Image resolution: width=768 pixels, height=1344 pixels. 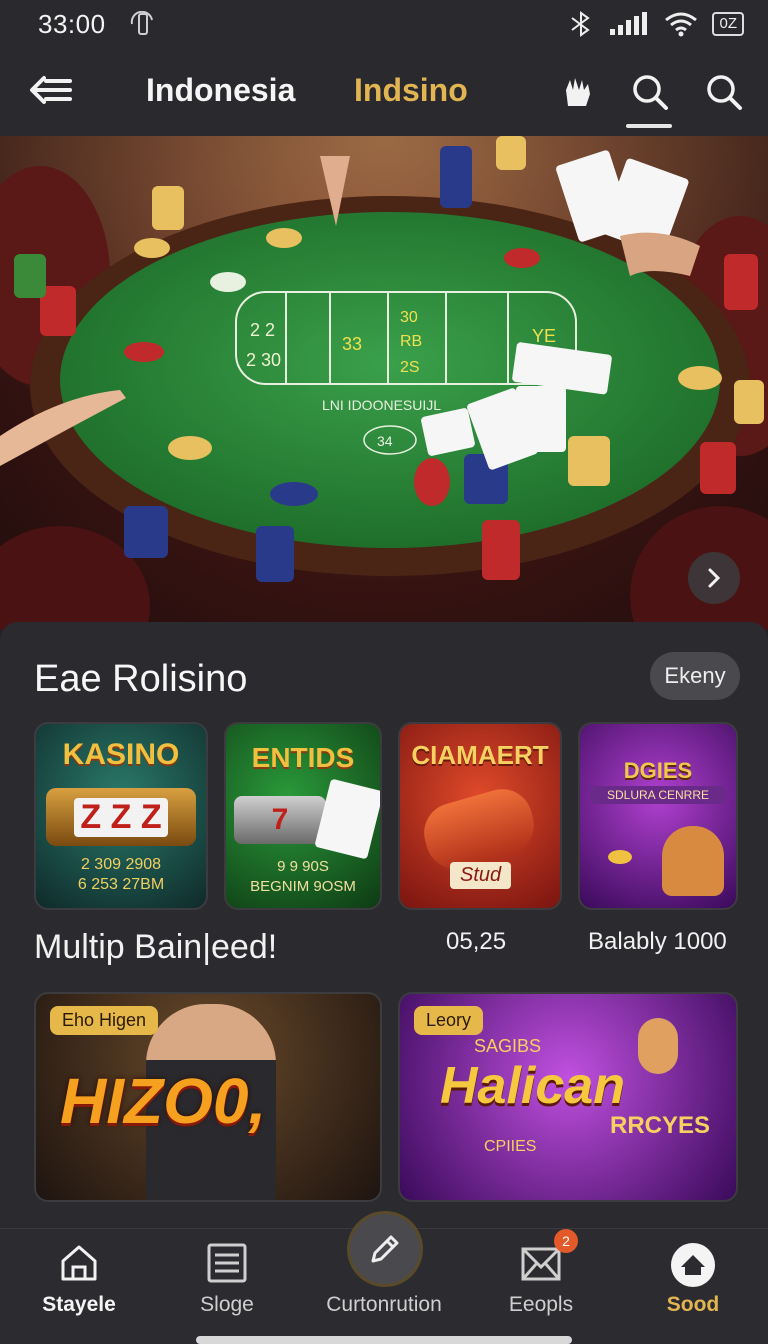 What do you see at coordinates (79, 1286) in the screenshot?
I see `nav-item-stayele: Stayele` at bounding box center [79, 1286].